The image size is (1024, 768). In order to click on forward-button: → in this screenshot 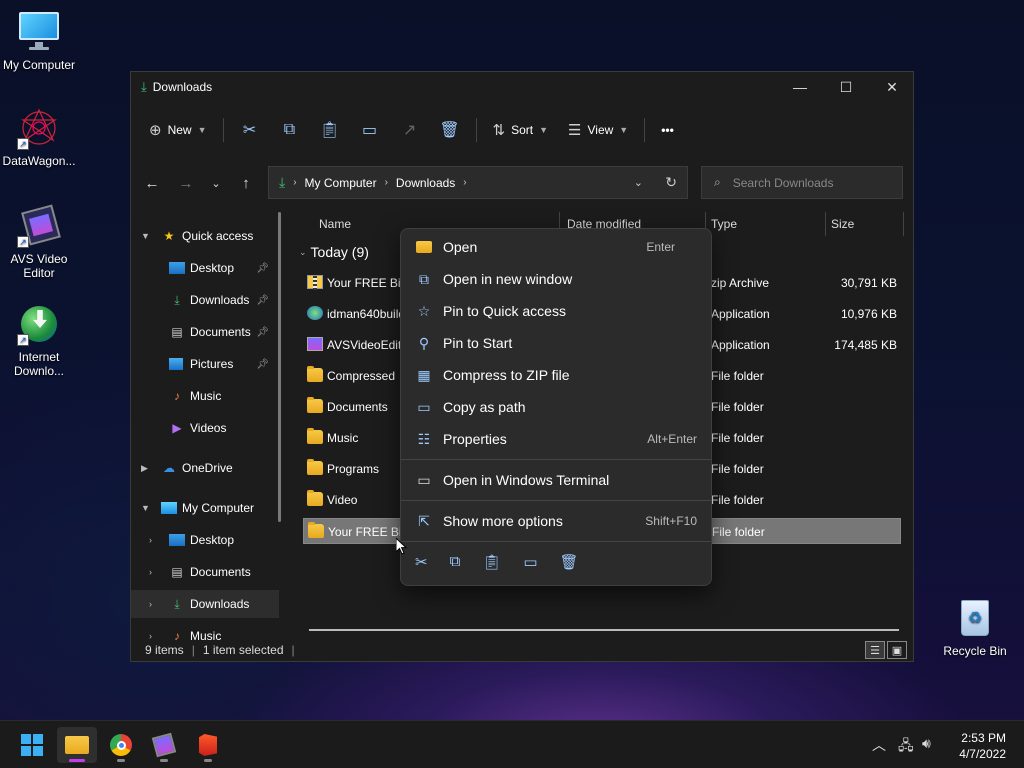, I will do `click(186, 183)`.